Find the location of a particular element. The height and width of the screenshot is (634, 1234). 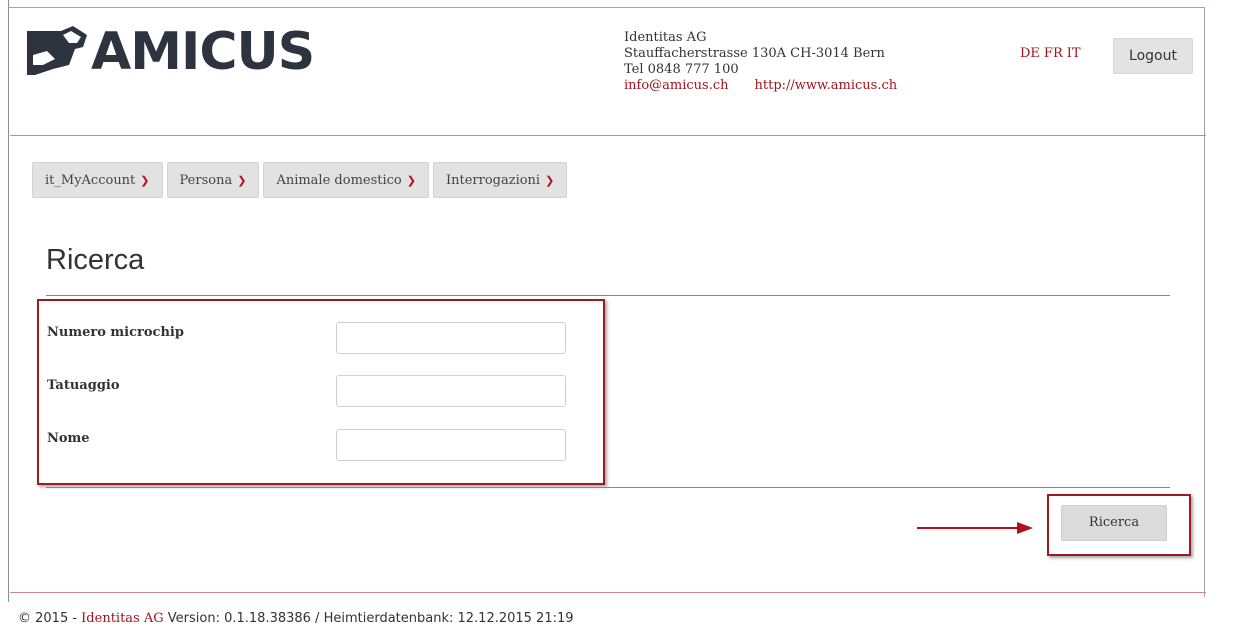

footer-divider is located at coordinates (608, 592).